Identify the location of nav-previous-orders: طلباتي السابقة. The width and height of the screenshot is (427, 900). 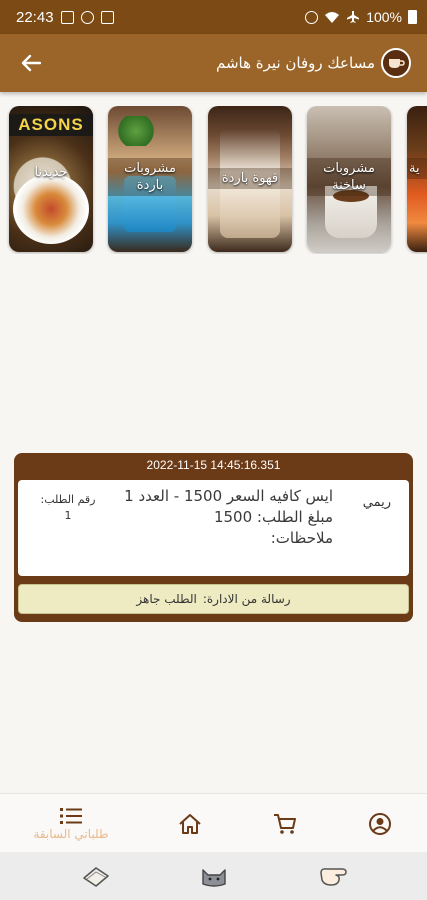
(71, 823).